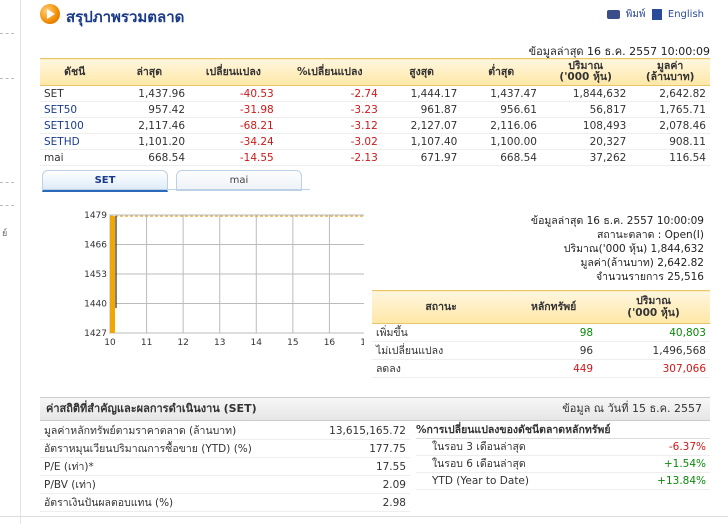  Describe the element at coordinates (441, 307) in the screenshot. I see `advance-decline-header: สถานะ` at that location.